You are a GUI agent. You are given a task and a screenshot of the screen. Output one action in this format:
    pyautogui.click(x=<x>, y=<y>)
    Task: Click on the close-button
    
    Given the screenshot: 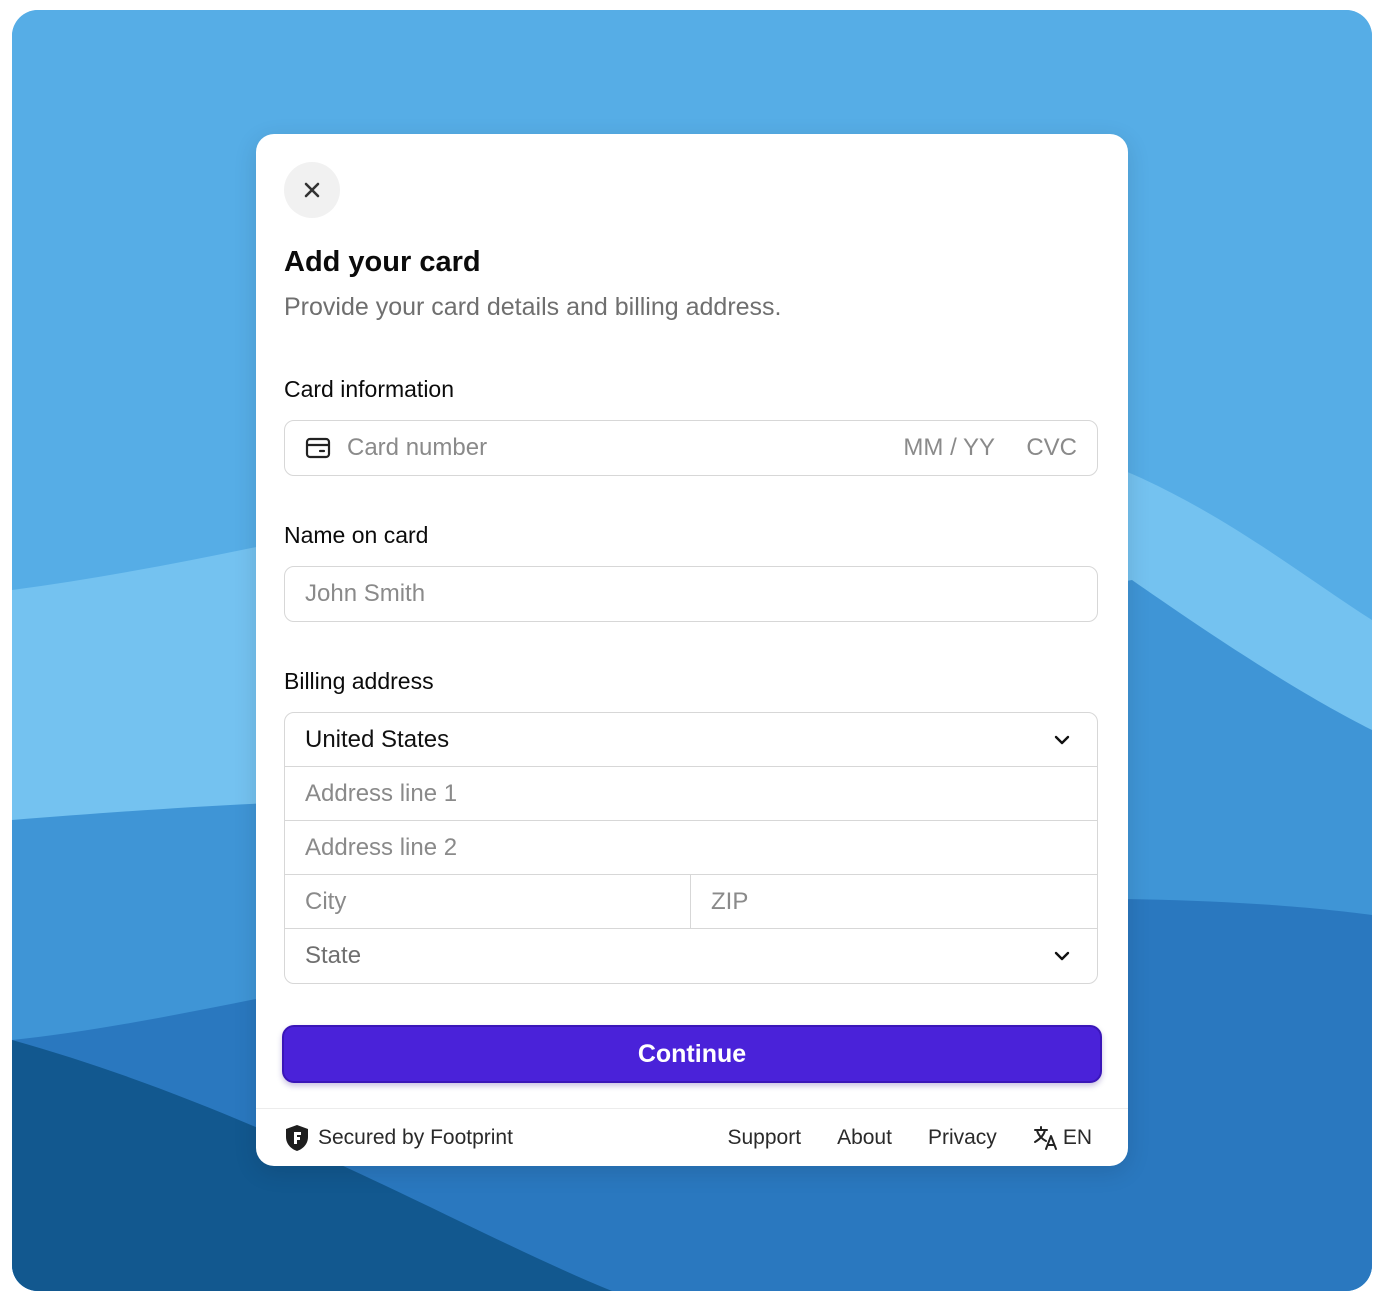 What is the action you would take?
    pyautogui.click(x=312, y=190)
    